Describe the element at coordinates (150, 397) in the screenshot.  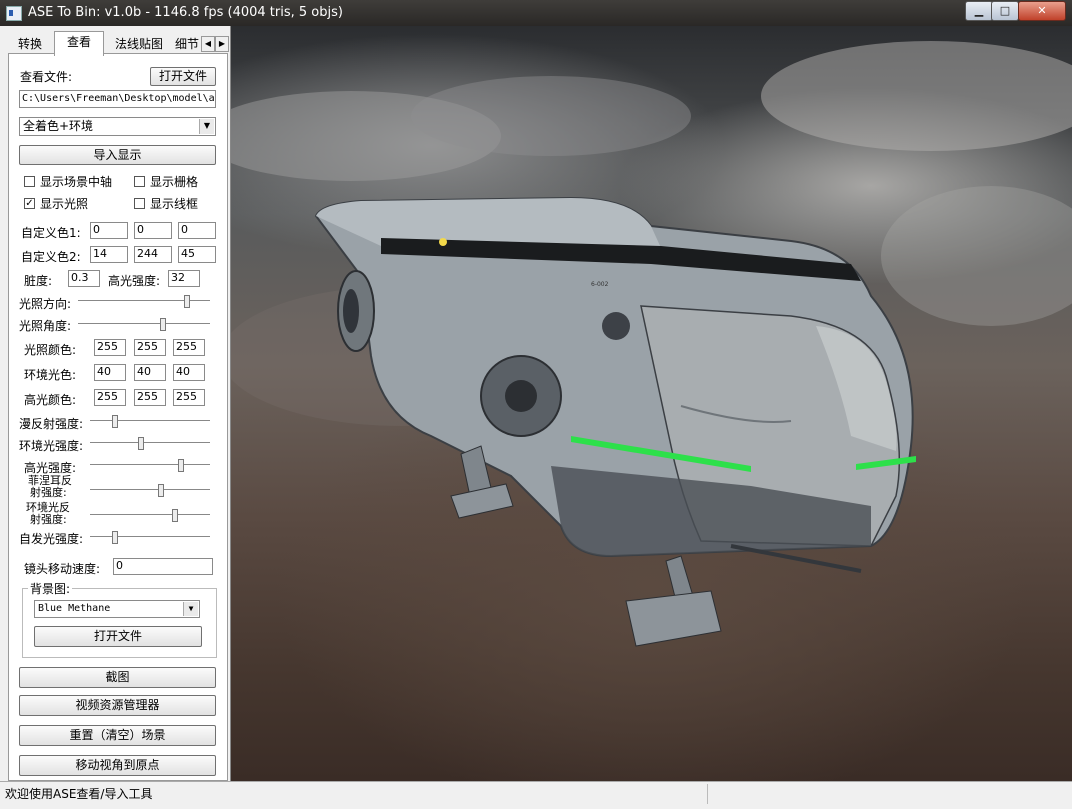
I see `specular-color-g: 255` at that location.